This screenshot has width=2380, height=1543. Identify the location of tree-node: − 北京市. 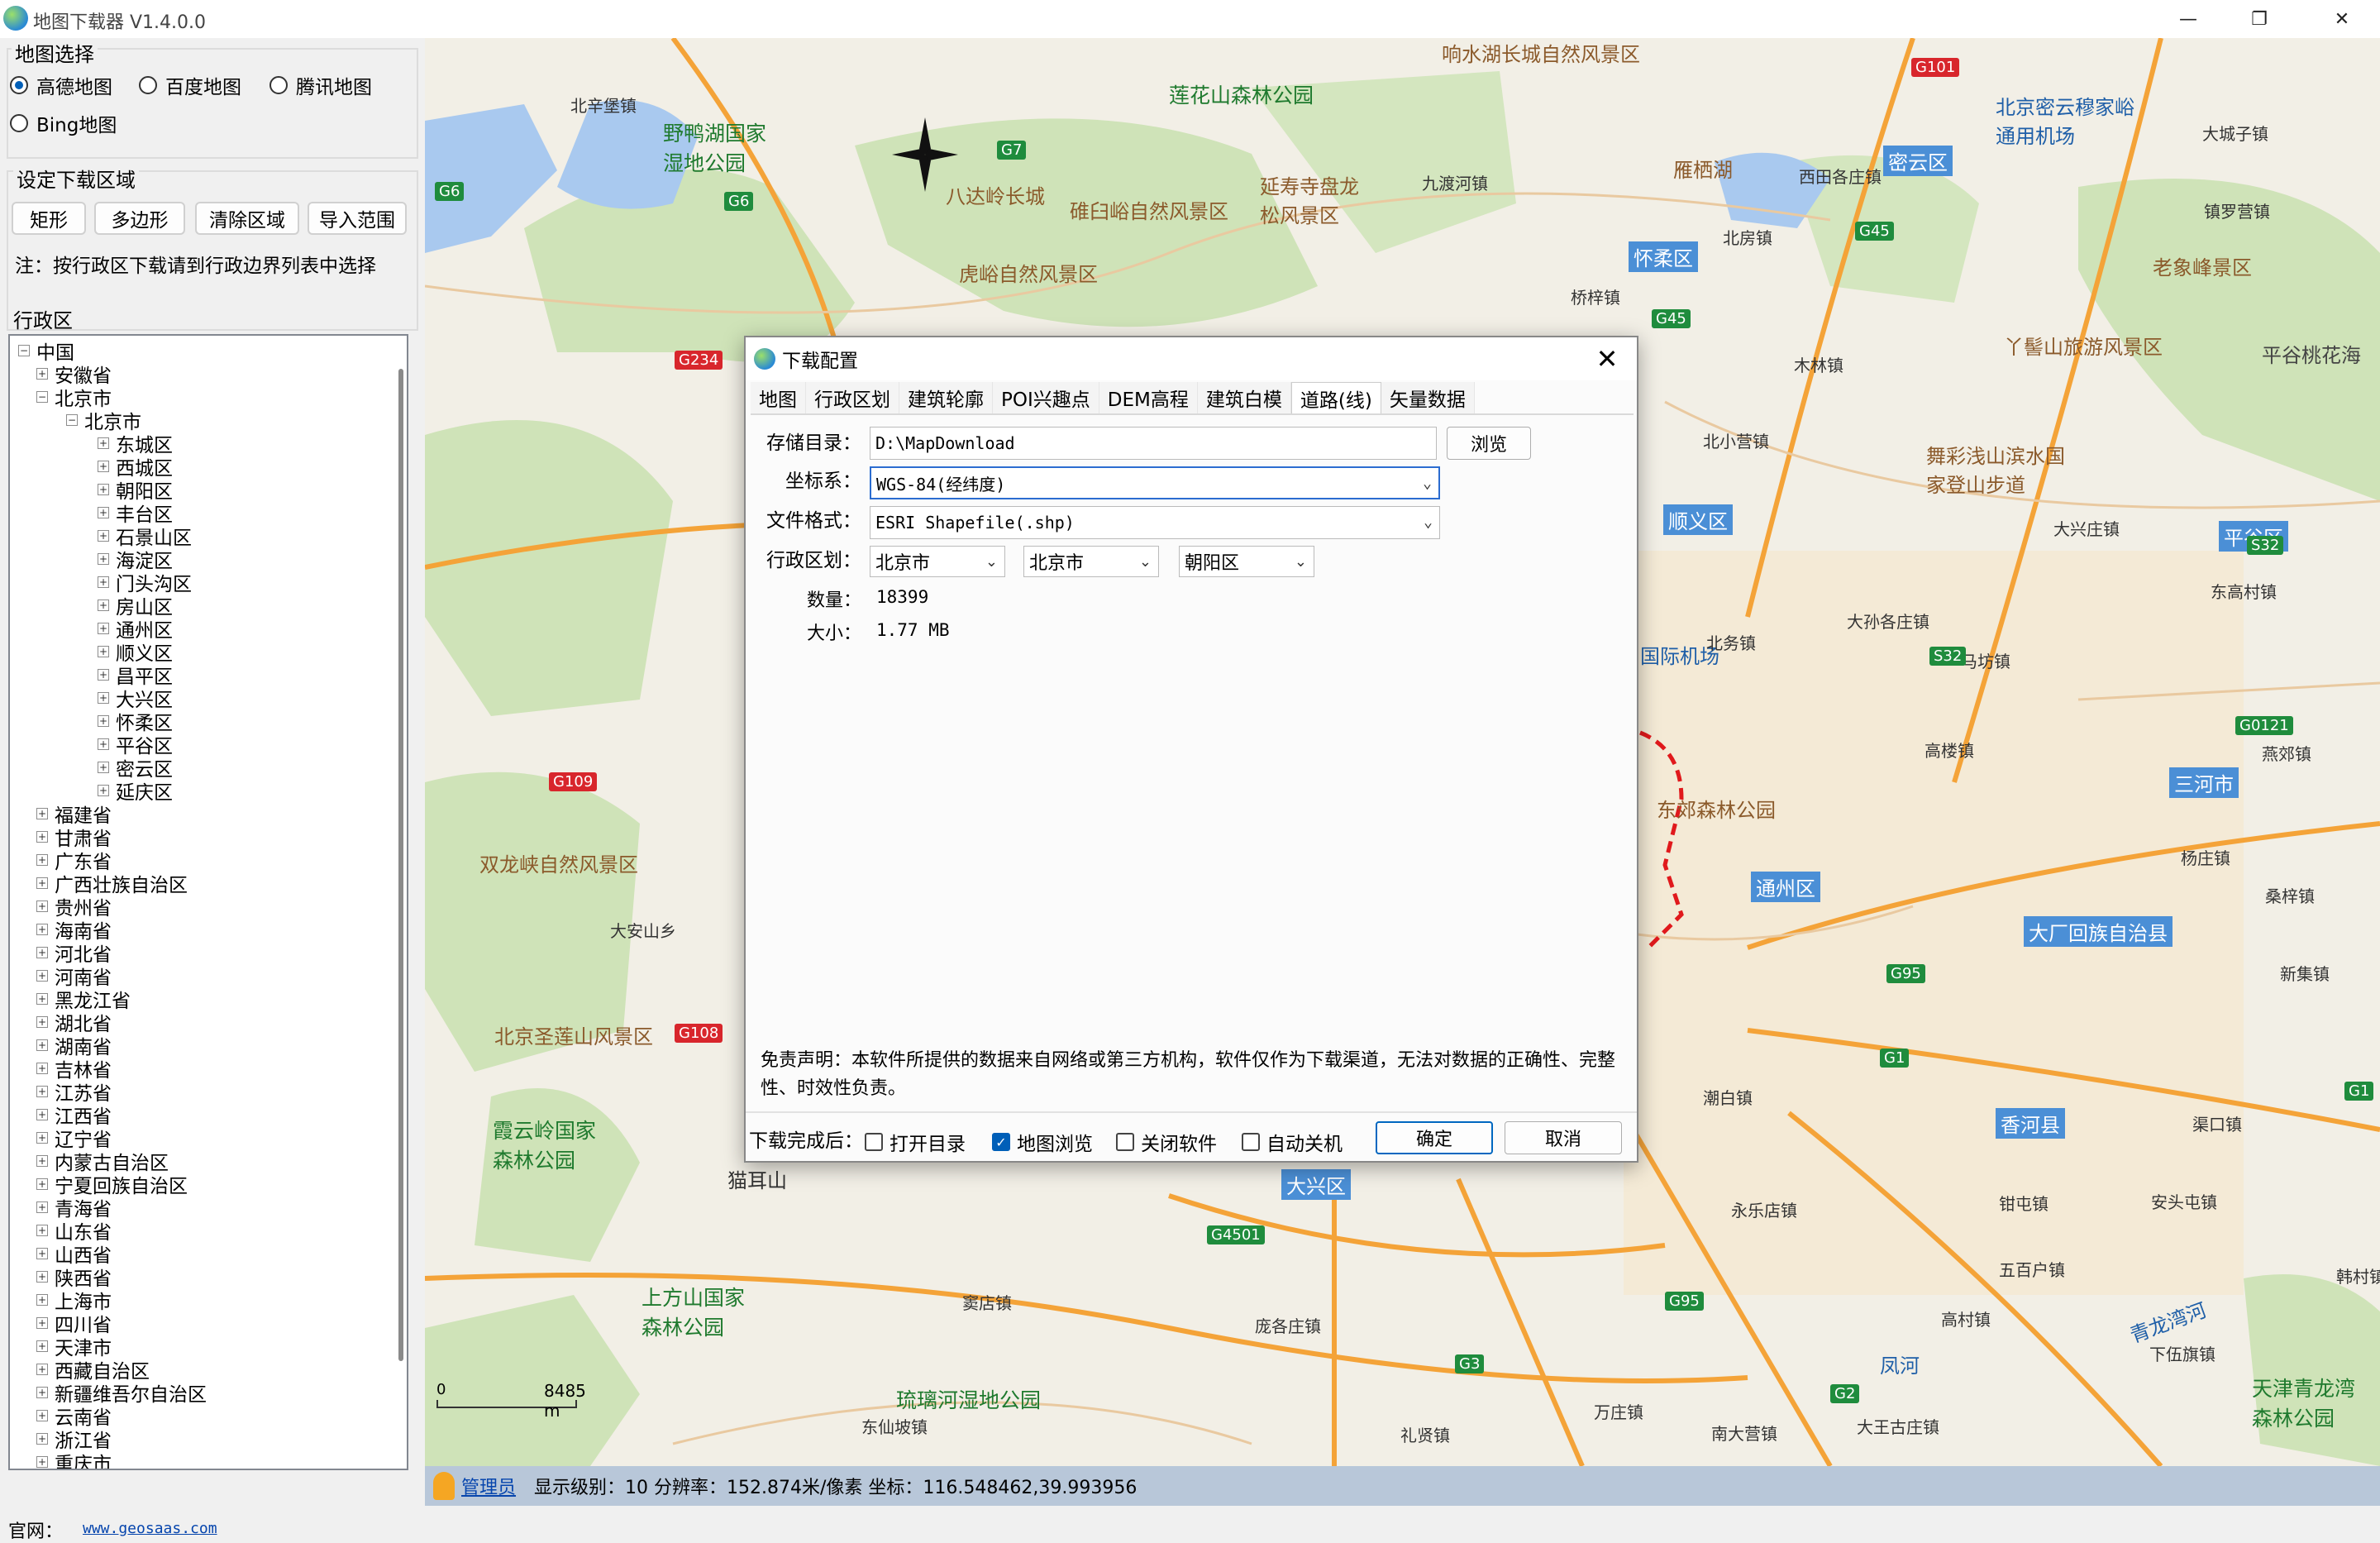
(103, 420).